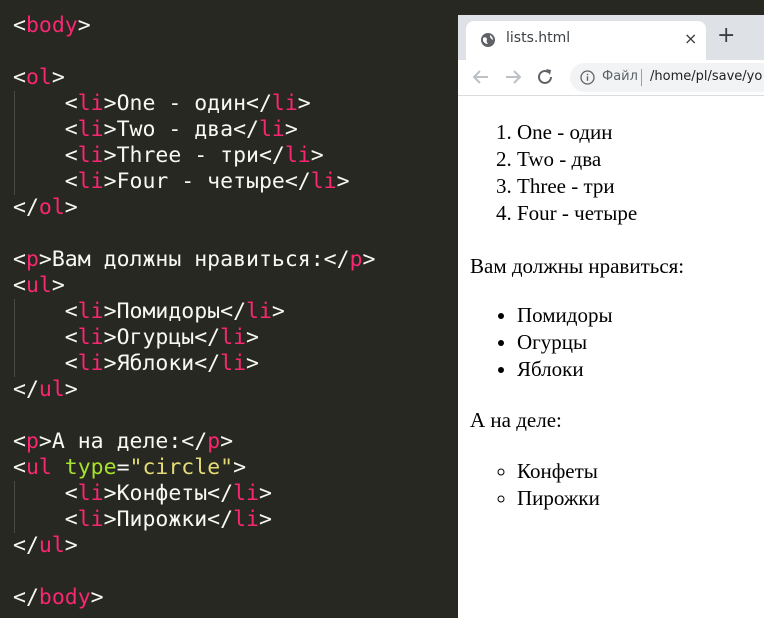 The image size is (764, 618). What do you see at coordinates (235, 78) in the screenshot?
I see `code-line: <ol>` at bounding box center [235, 78].